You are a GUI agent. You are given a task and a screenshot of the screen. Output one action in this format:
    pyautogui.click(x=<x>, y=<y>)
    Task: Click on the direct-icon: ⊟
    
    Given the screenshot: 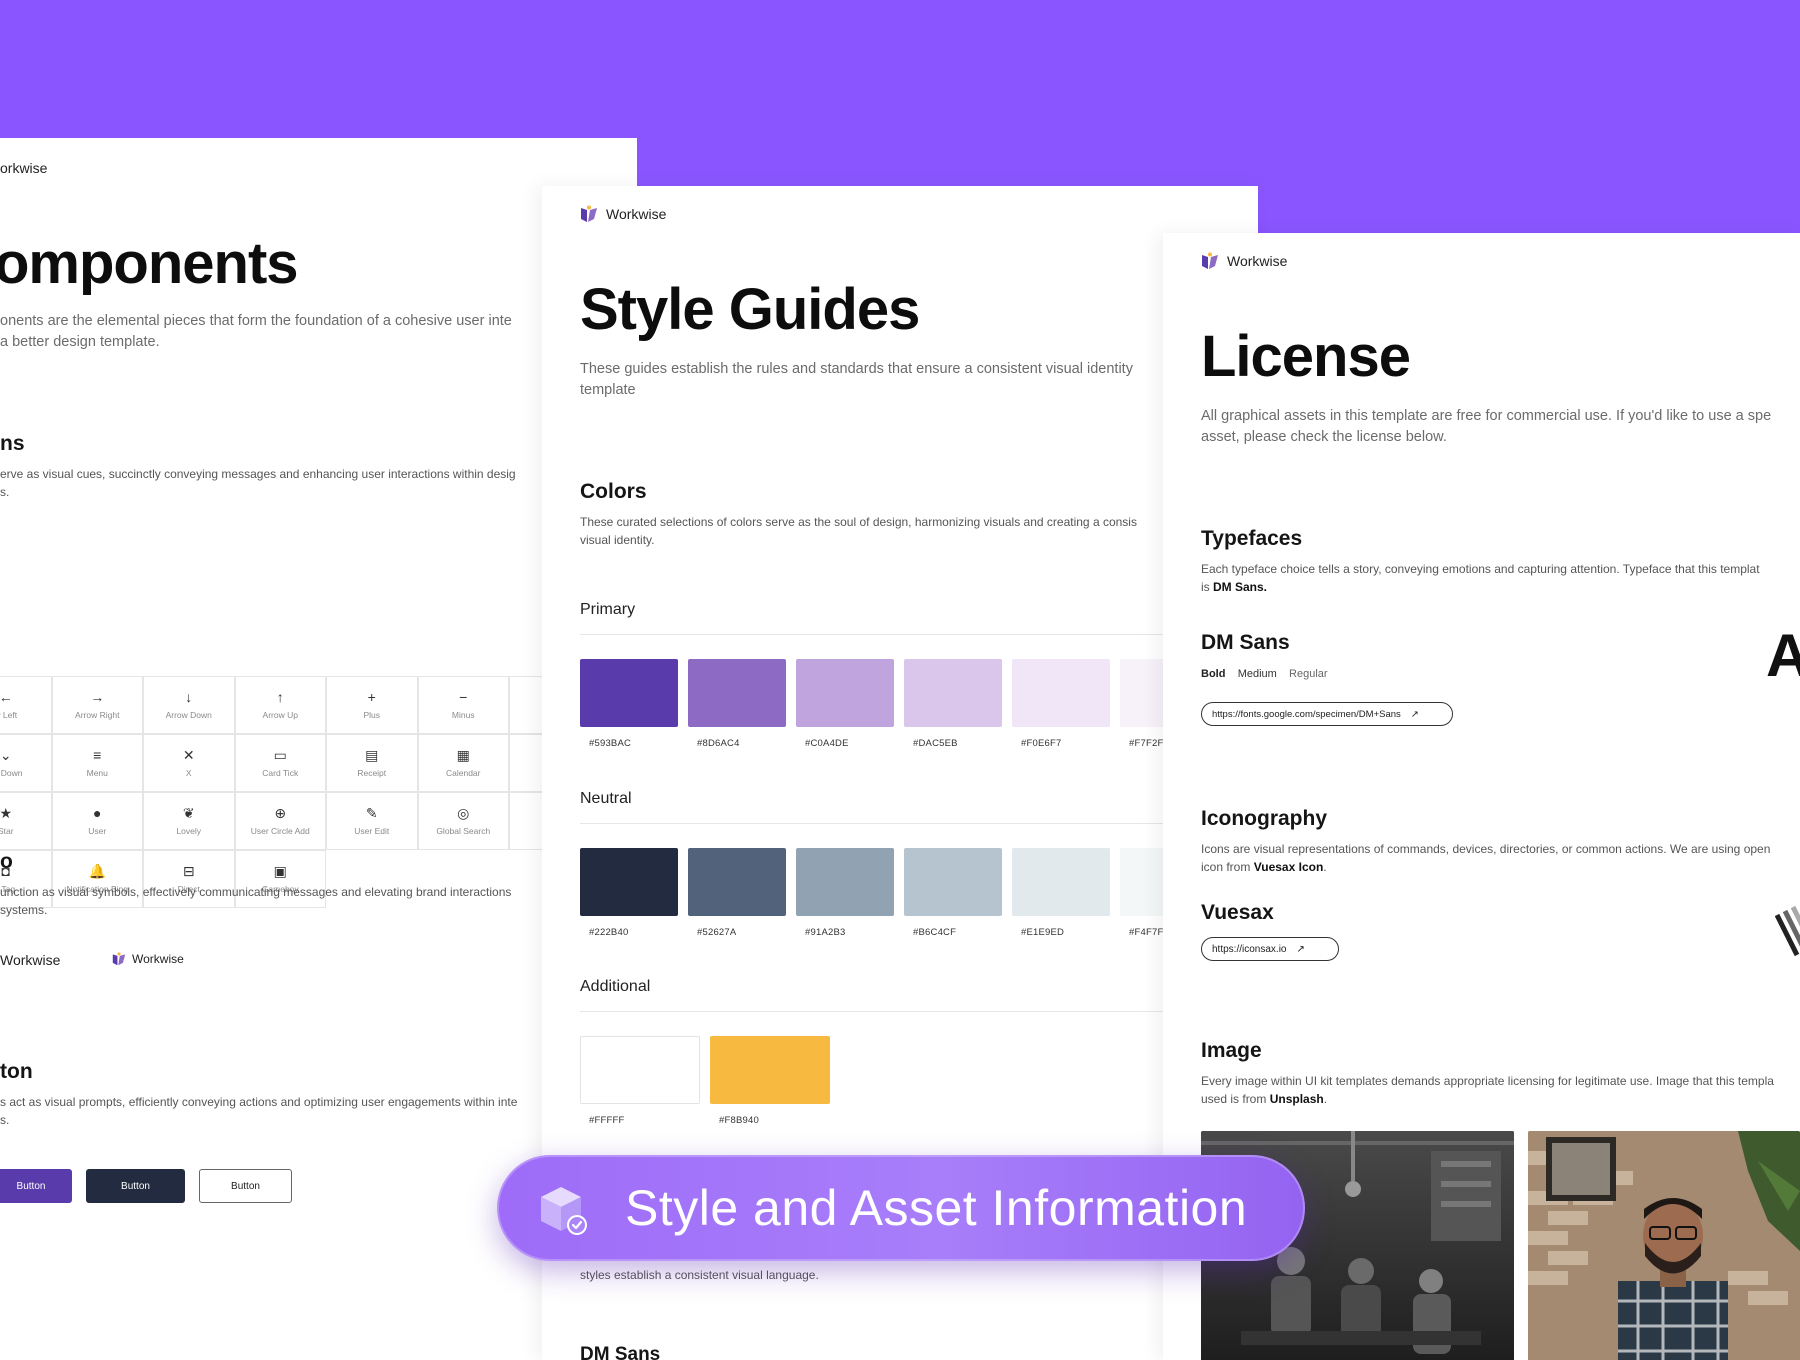 What is the action you would take?
    pyautogui.click(x=188, y=871)
    